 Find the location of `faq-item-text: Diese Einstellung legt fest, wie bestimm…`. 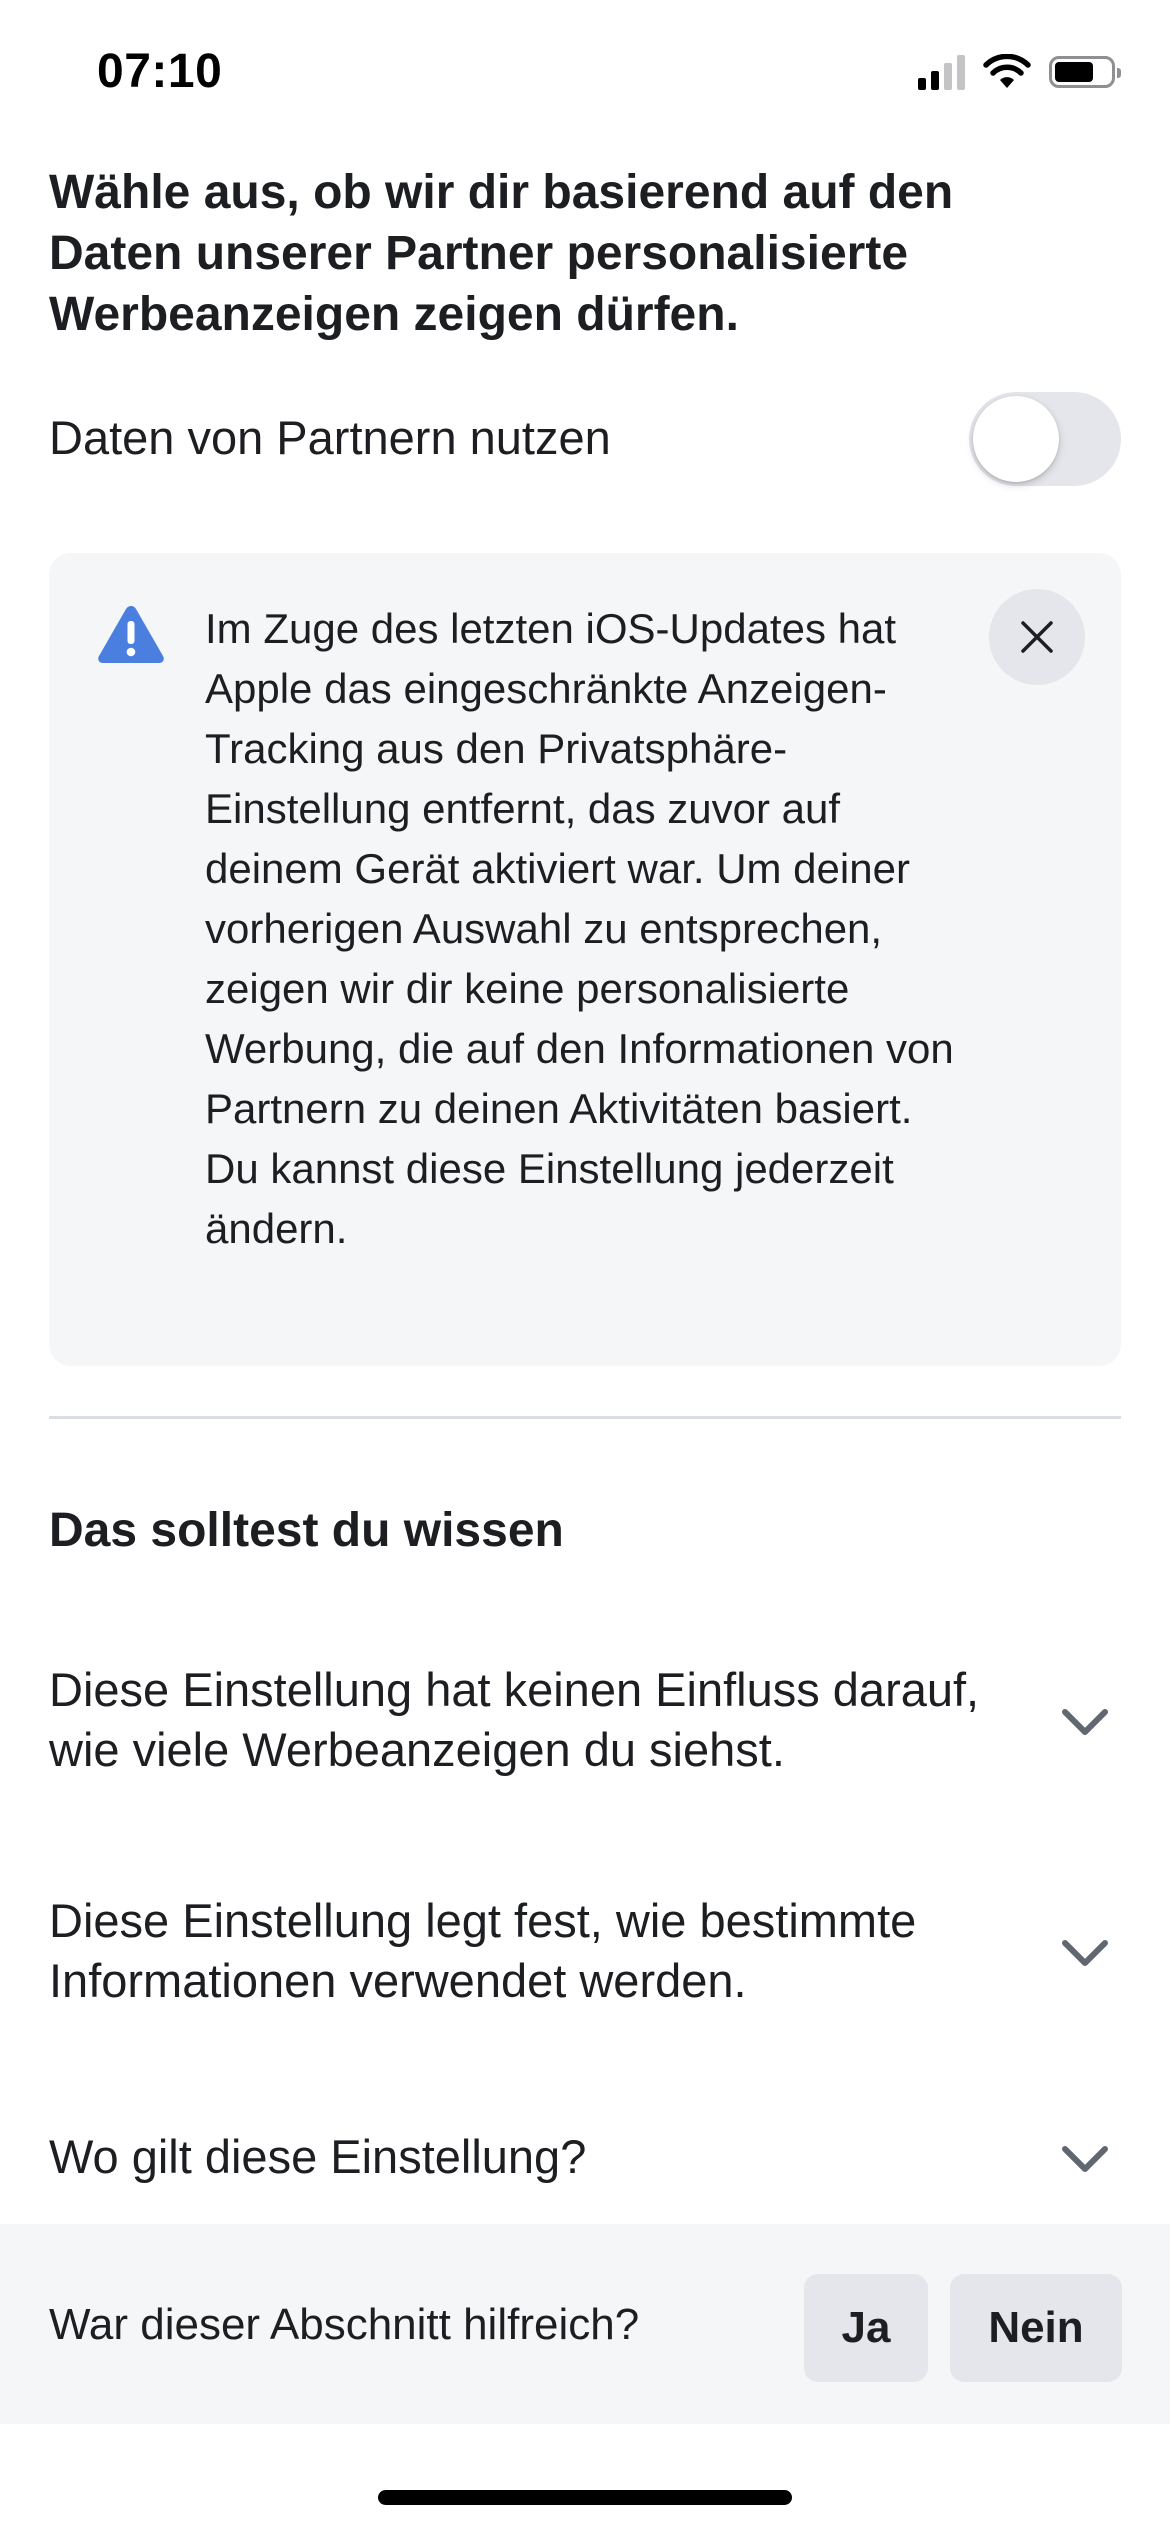

faq-item-text: Diese Einstellung legt fest, wie bestimm… is located at coordinates (483, 1950).